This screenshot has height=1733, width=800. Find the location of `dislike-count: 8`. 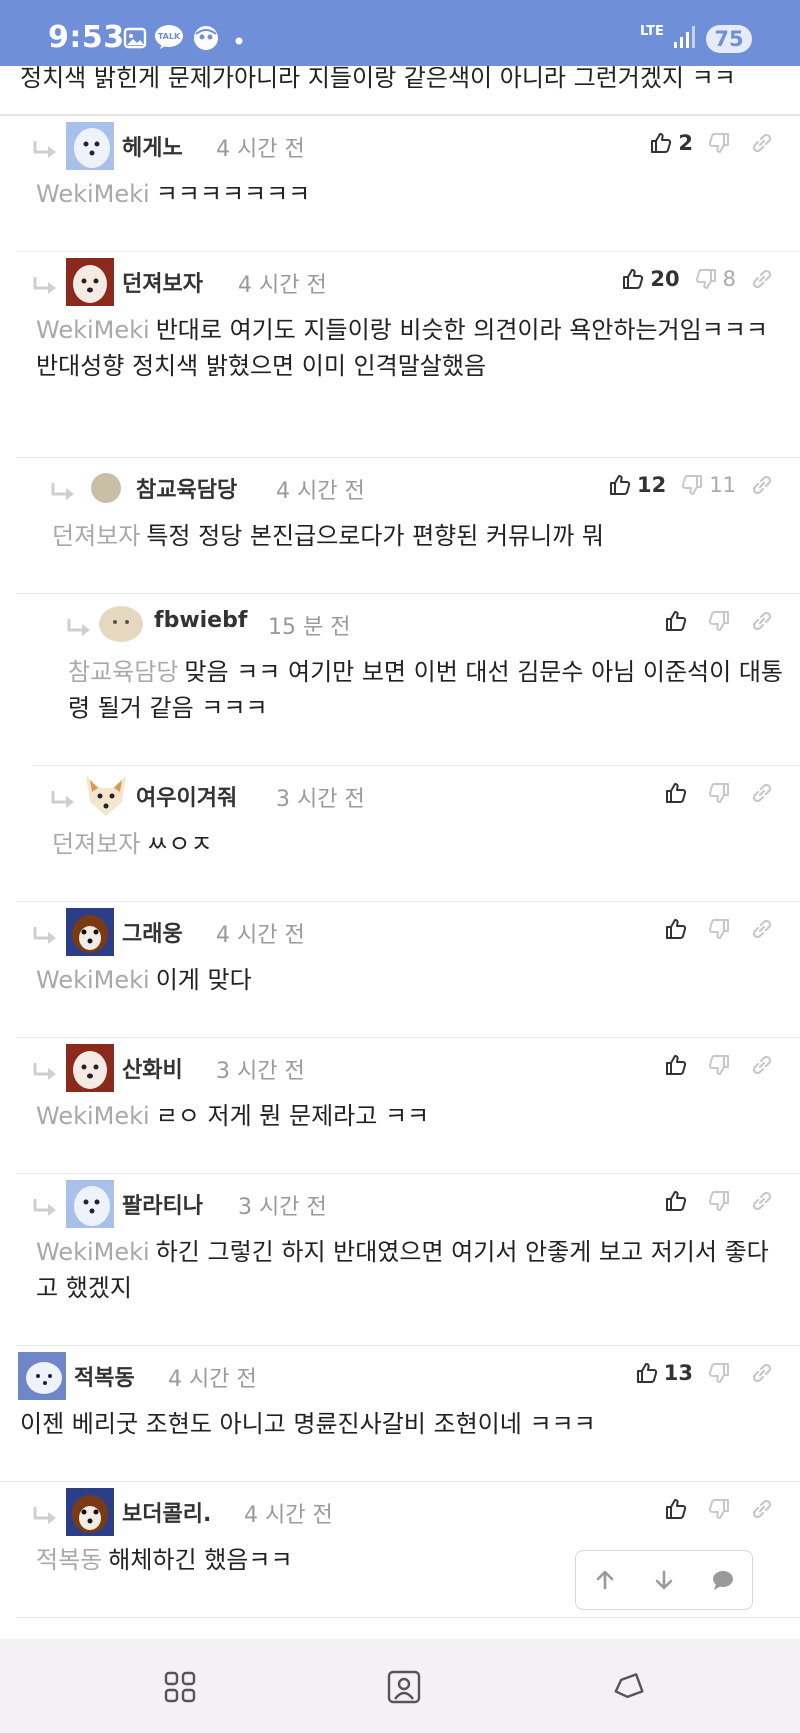

dislike-count: 8 is located at coordinates (729, 279).